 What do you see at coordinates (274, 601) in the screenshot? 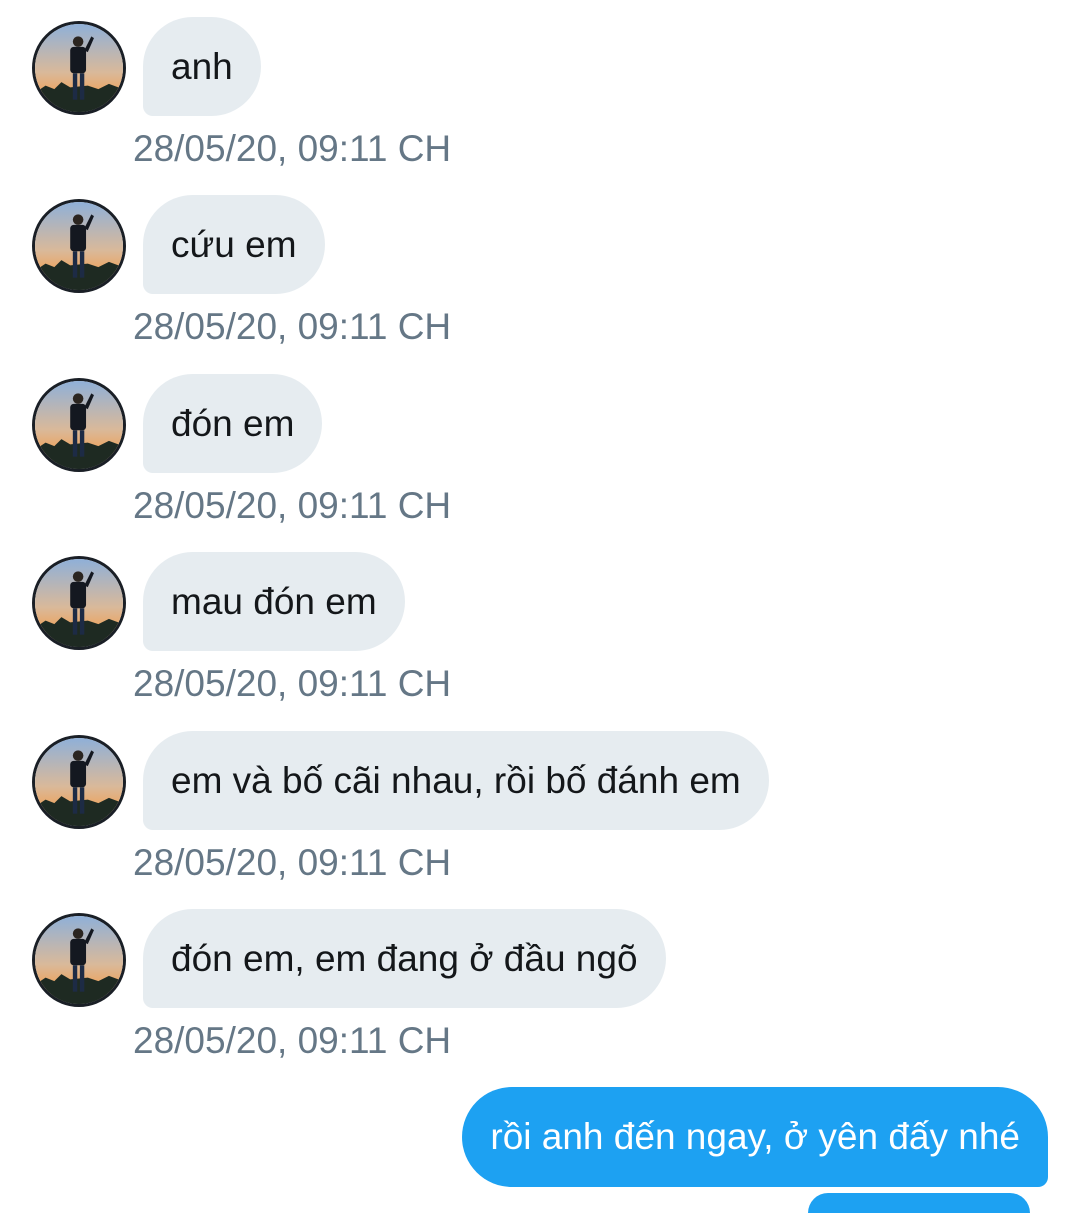
I see `incoming-message-bubble: mau đón em` at bounding box center [274, 601].